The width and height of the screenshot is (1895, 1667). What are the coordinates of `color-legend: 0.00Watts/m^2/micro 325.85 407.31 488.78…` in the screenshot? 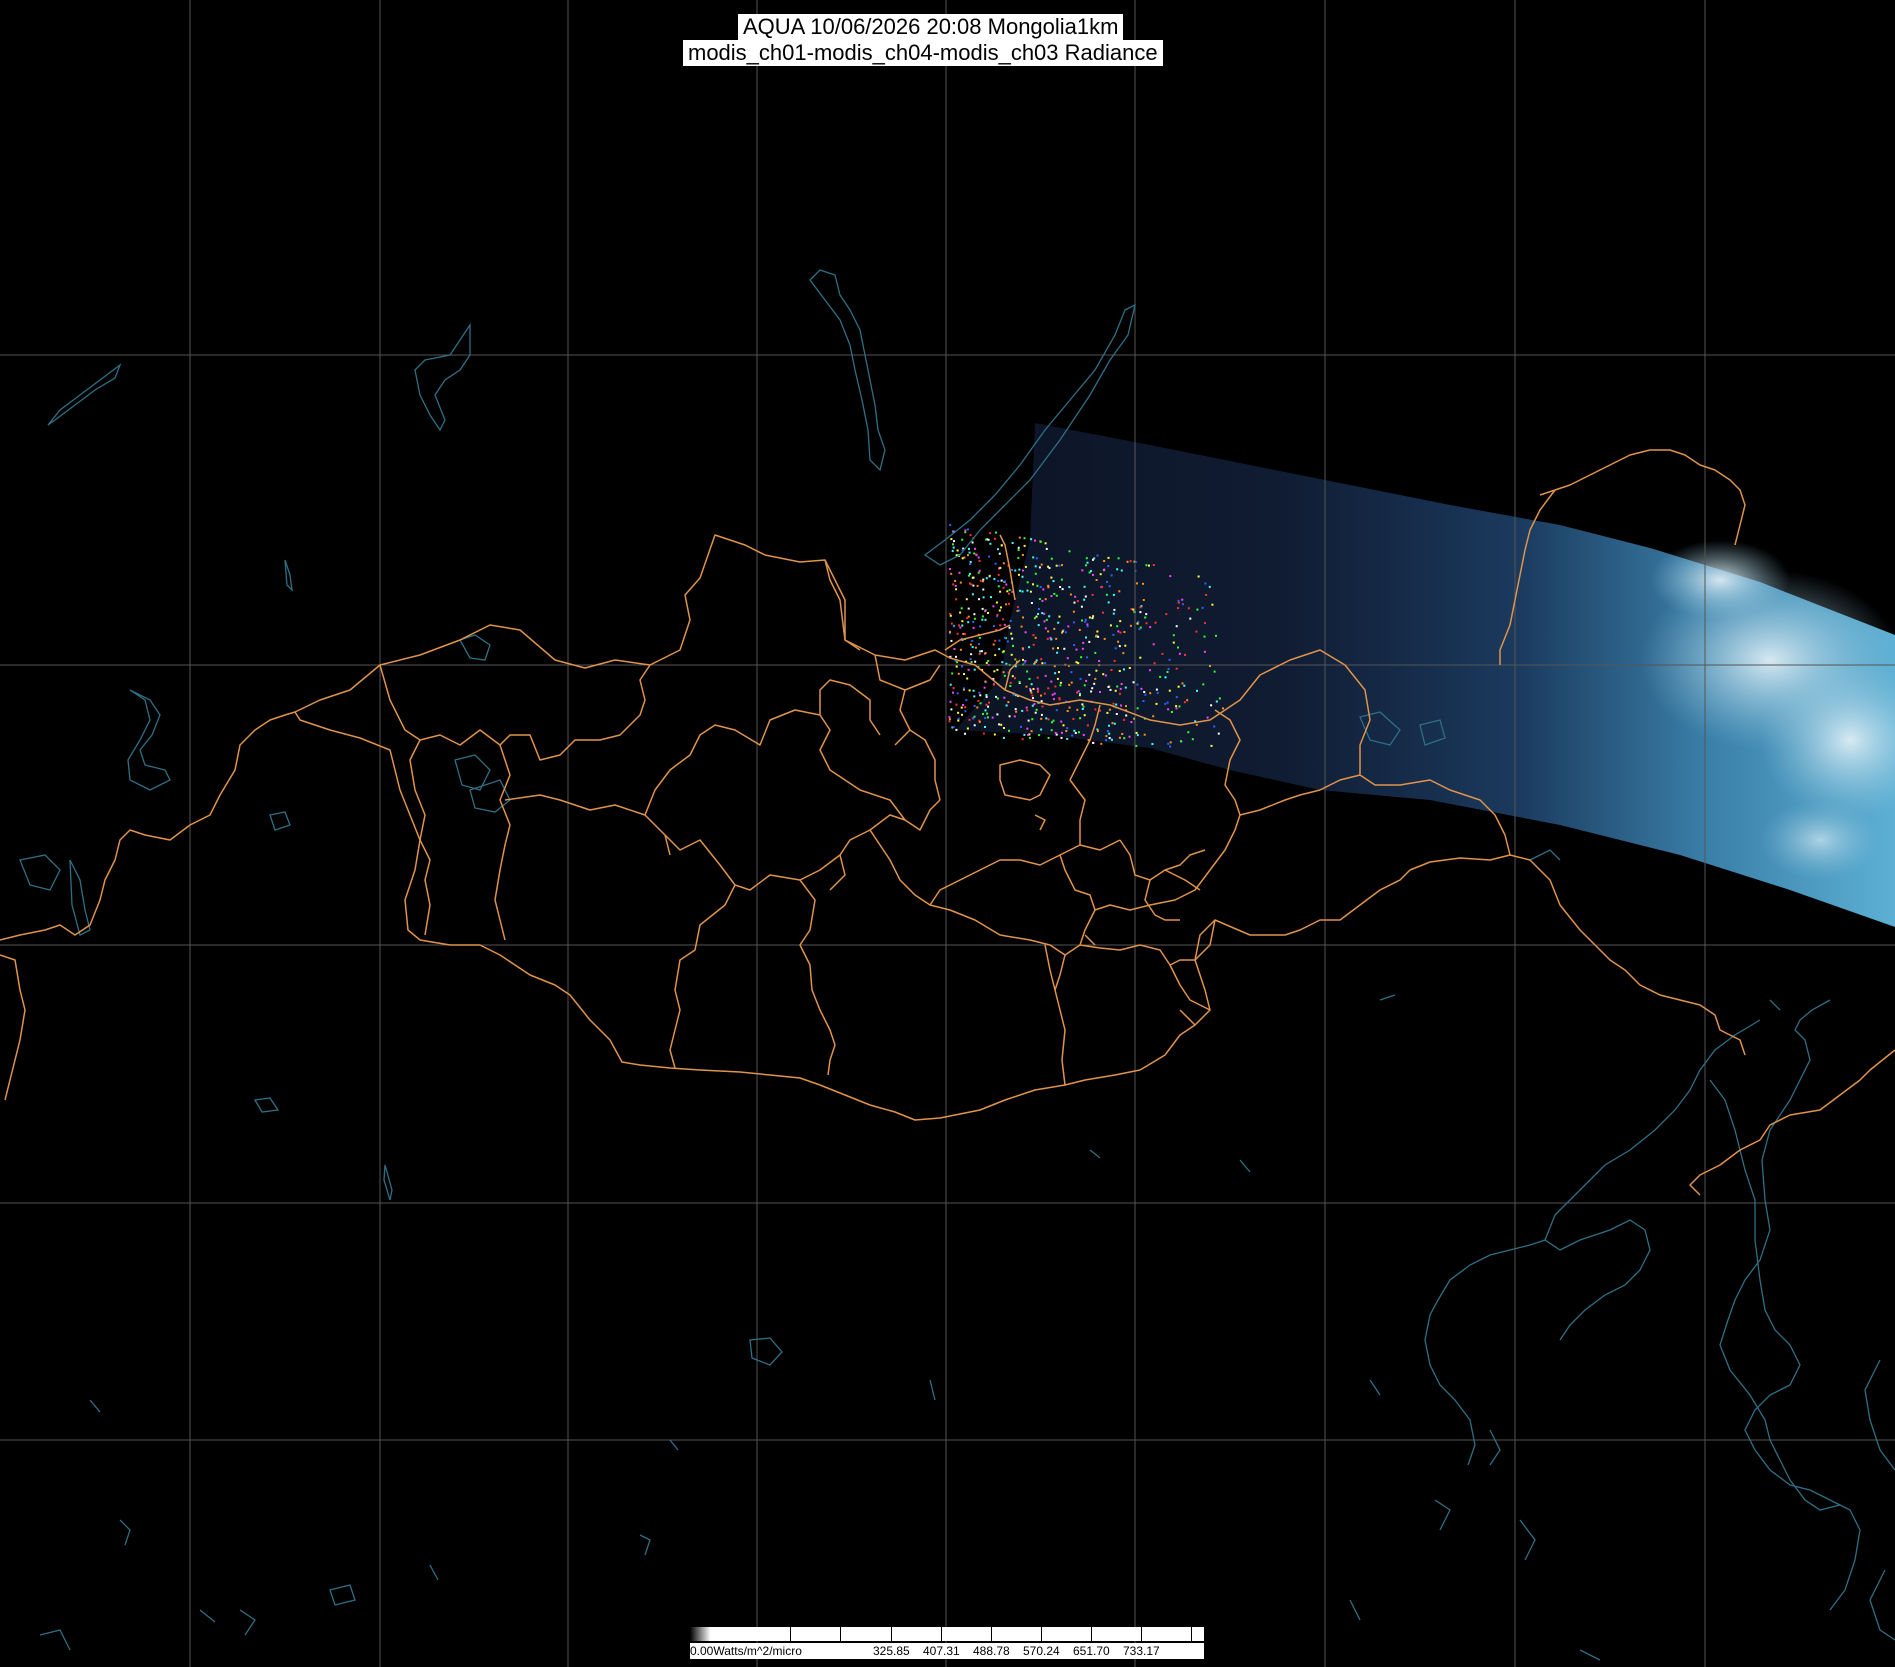 It's located at (947, 1643).